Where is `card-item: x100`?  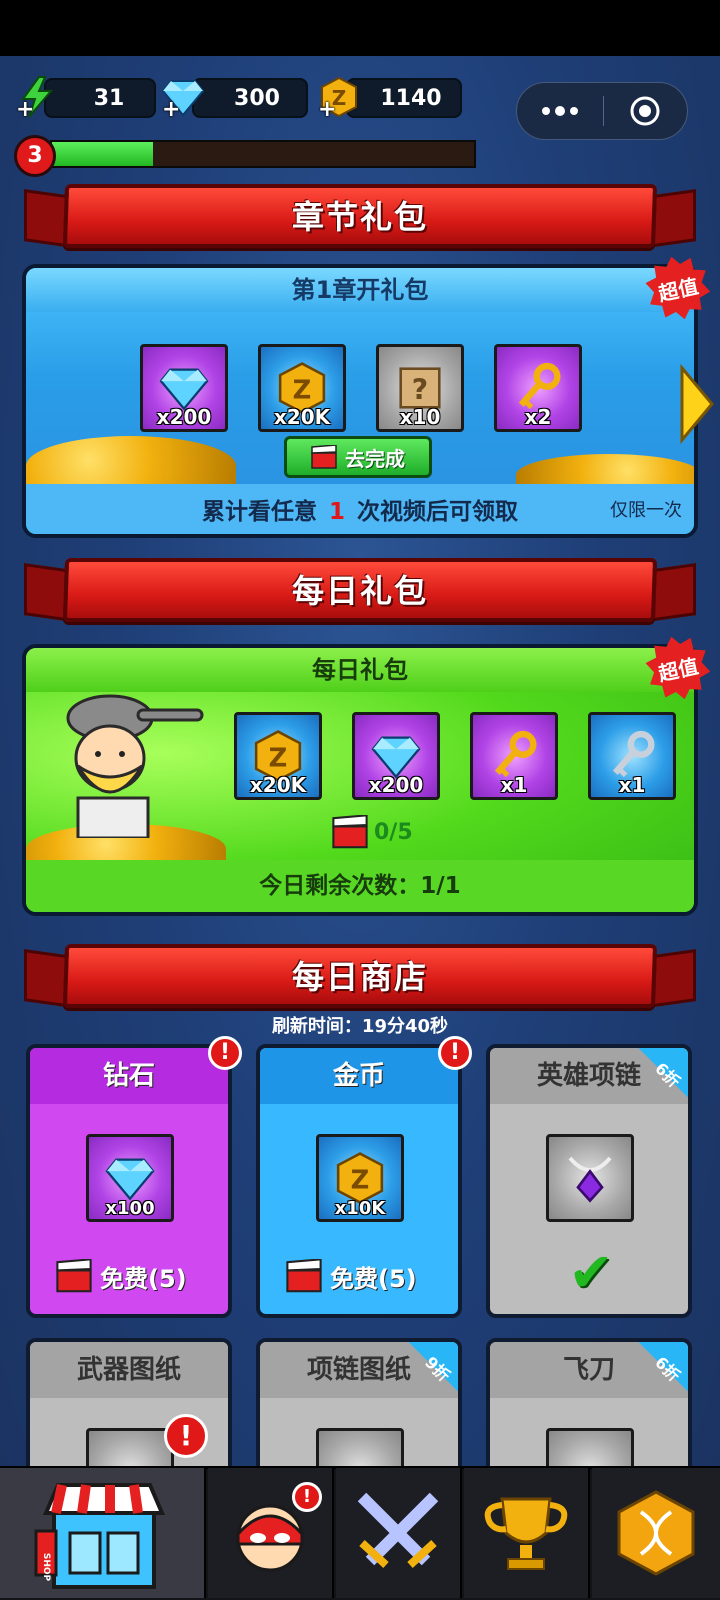 card-item: x100 is located at coordinates (130, 1178).